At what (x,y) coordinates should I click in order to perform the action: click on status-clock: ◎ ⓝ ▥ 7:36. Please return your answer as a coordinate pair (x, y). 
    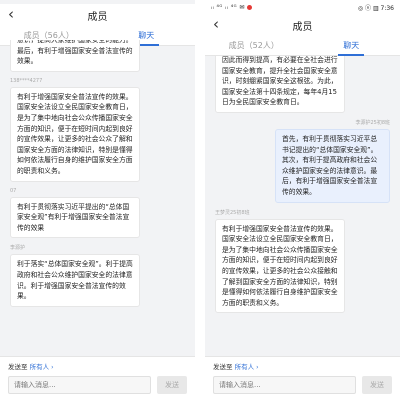
    Looking at the image, I should click on (375, 8).